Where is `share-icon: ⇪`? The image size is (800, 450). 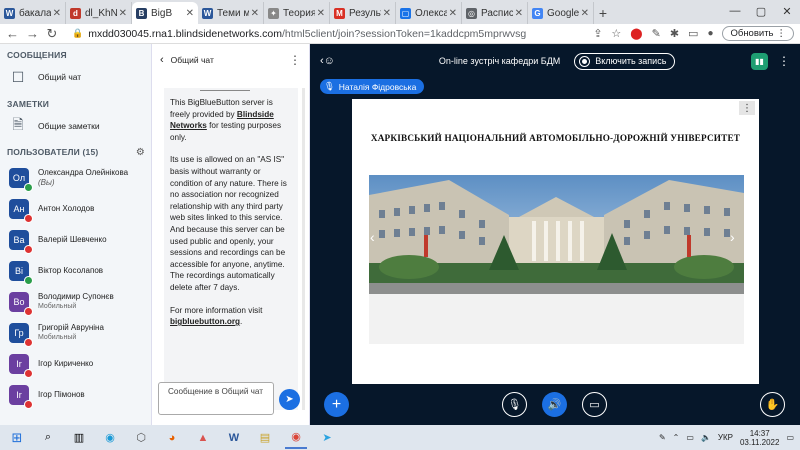 share-icon: ⇪ is located at coordinates (597, 33).